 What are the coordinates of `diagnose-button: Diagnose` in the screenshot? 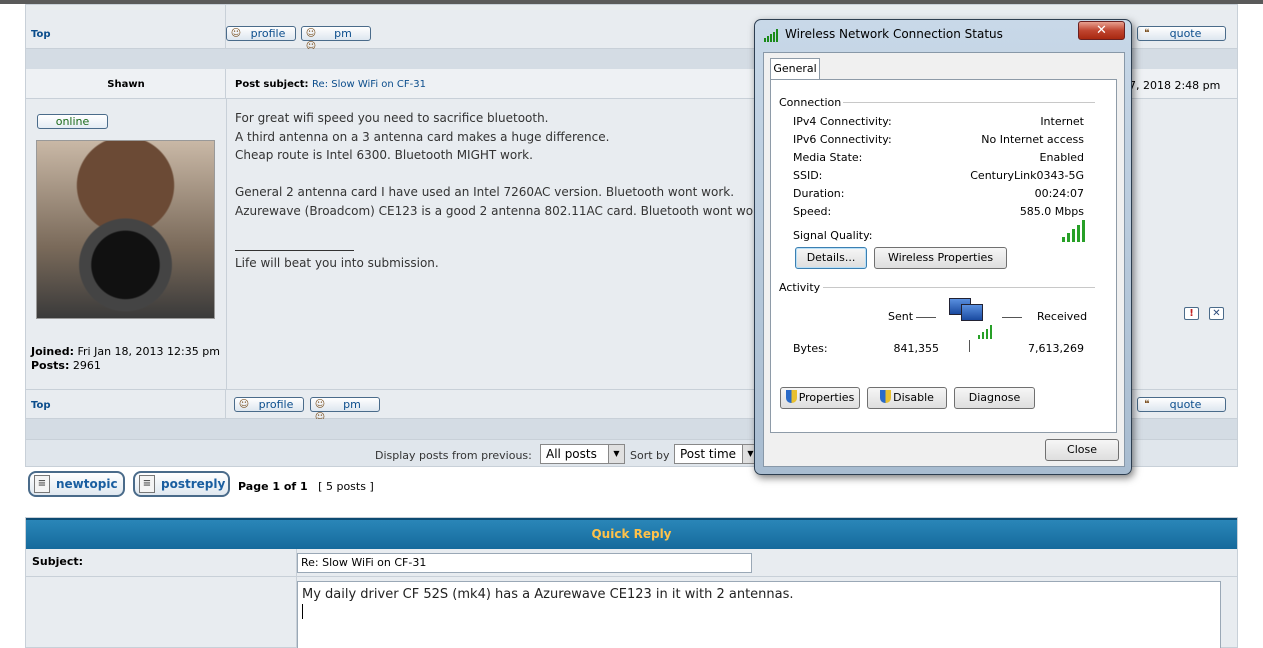 It's located at (994, 398).